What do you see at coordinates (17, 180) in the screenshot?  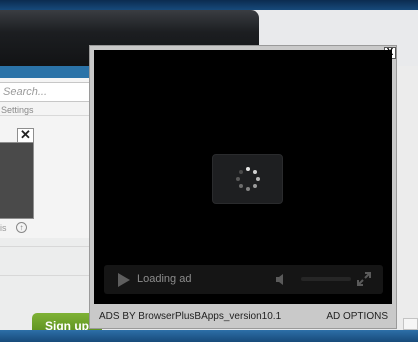 I see `inner-panel` at bounding box center [17, 180].